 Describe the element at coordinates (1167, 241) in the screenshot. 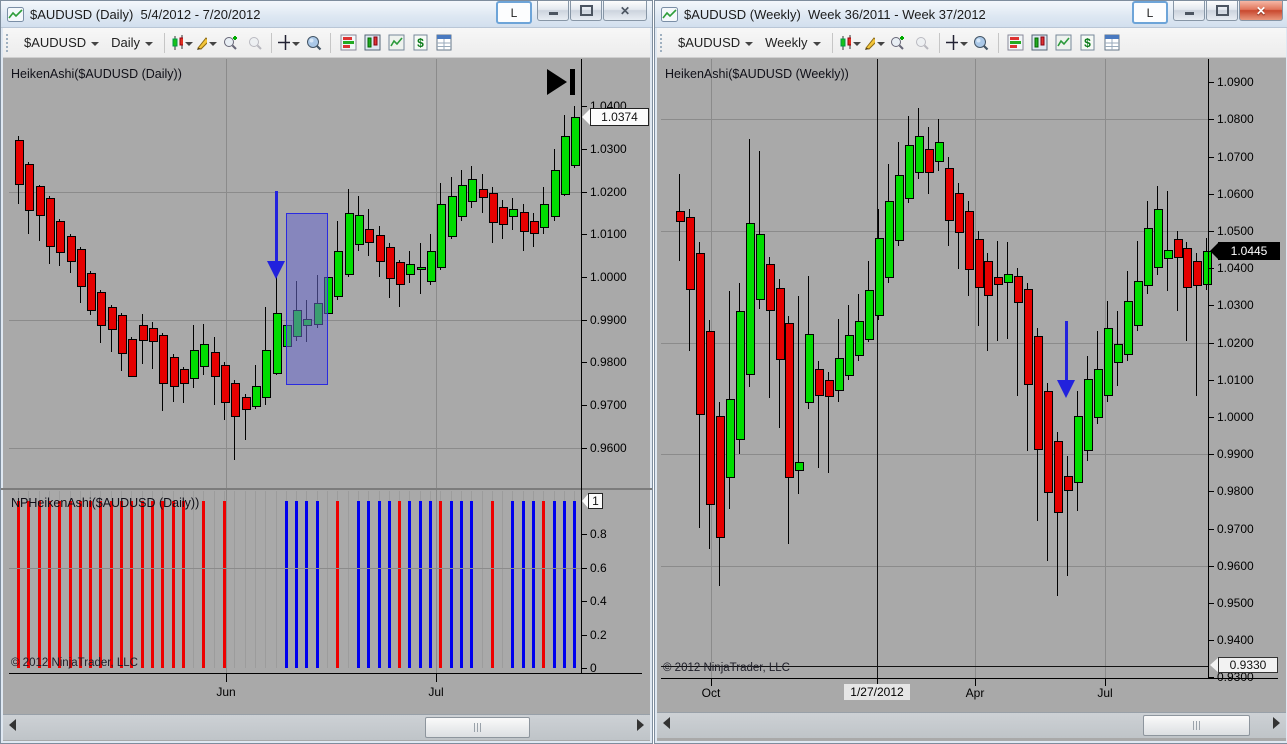

I see `candle-wick` at that location.